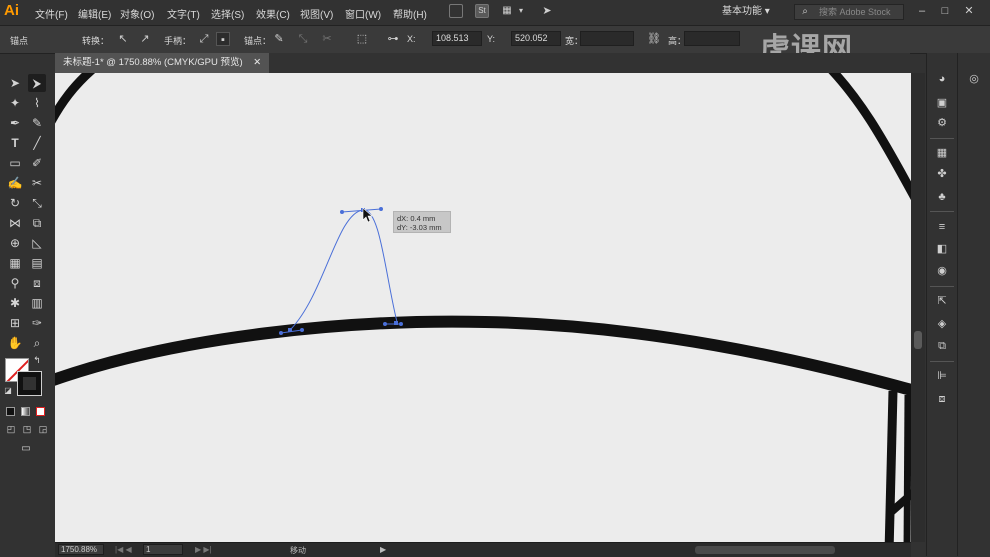  I want to click on zoom-tool-icon: ⌕, so click(37, 343).